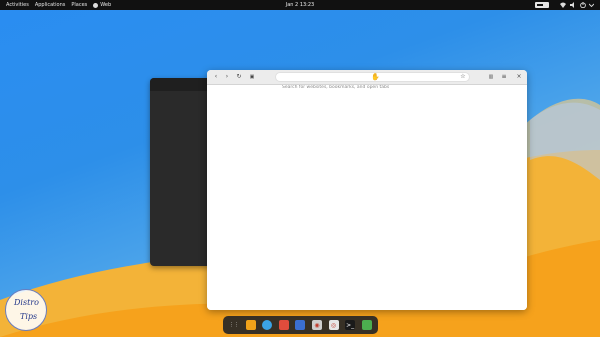 The width and height of the screenshot is (600, 337). Describe the element at coordinates (267, 325) in the screenshot. I see `web-browser-icon` at that location.